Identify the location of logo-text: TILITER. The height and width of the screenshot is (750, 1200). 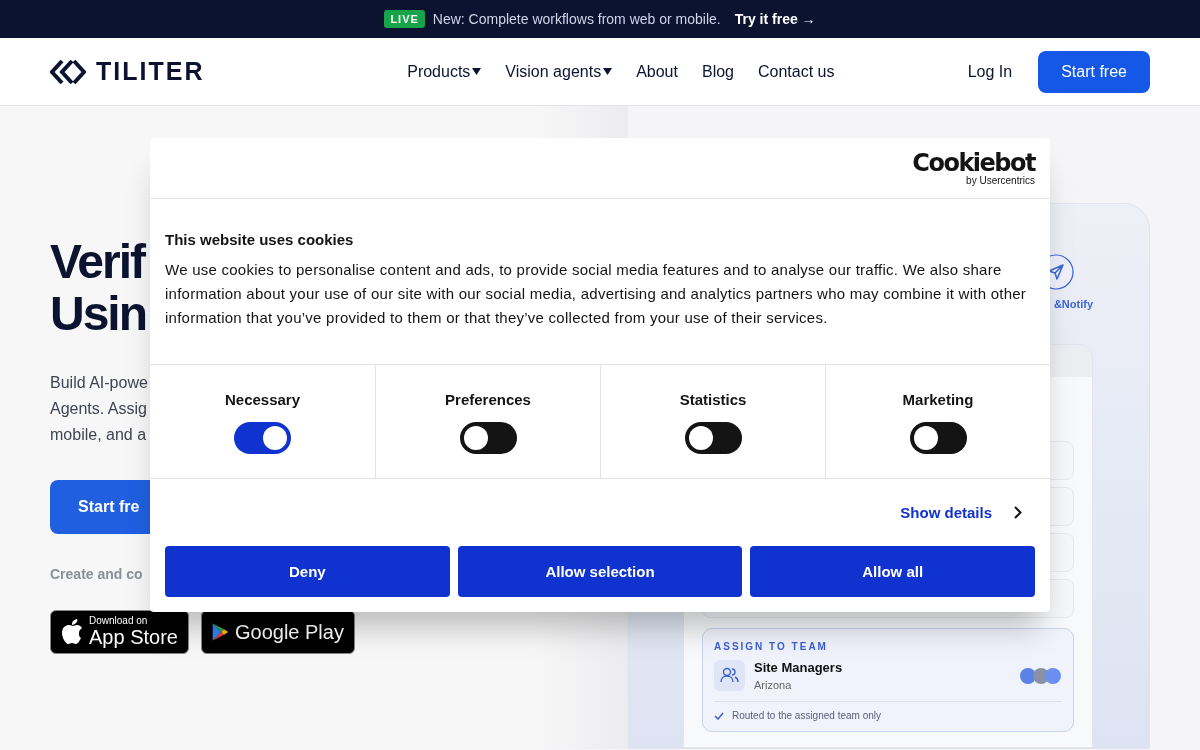
(150, 71).